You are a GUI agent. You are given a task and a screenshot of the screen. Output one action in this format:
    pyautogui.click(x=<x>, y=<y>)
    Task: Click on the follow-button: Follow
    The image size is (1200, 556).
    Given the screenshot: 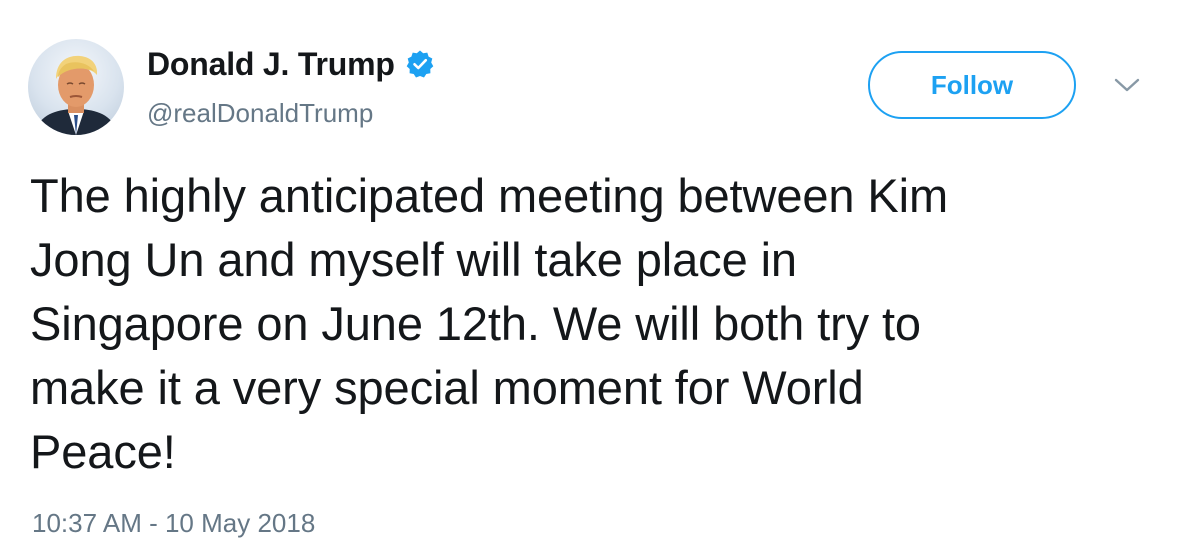 What is the action you would take?
    pyautogui.click(x=972, y=85)
    